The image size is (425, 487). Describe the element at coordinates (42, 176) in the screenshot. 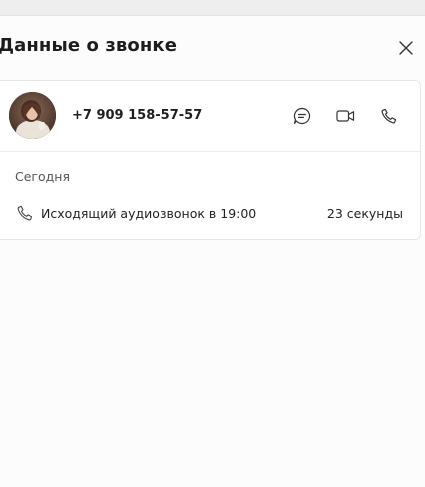

I see `section-label-today: Сегодня` at that location.